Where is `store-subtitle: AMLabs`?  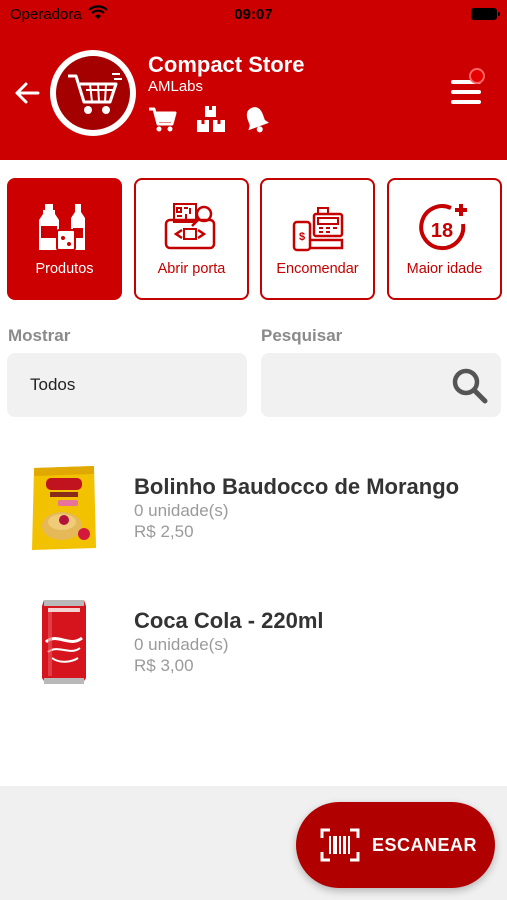 store-subtitle: AMLabs is located at coordinates (176, 86).